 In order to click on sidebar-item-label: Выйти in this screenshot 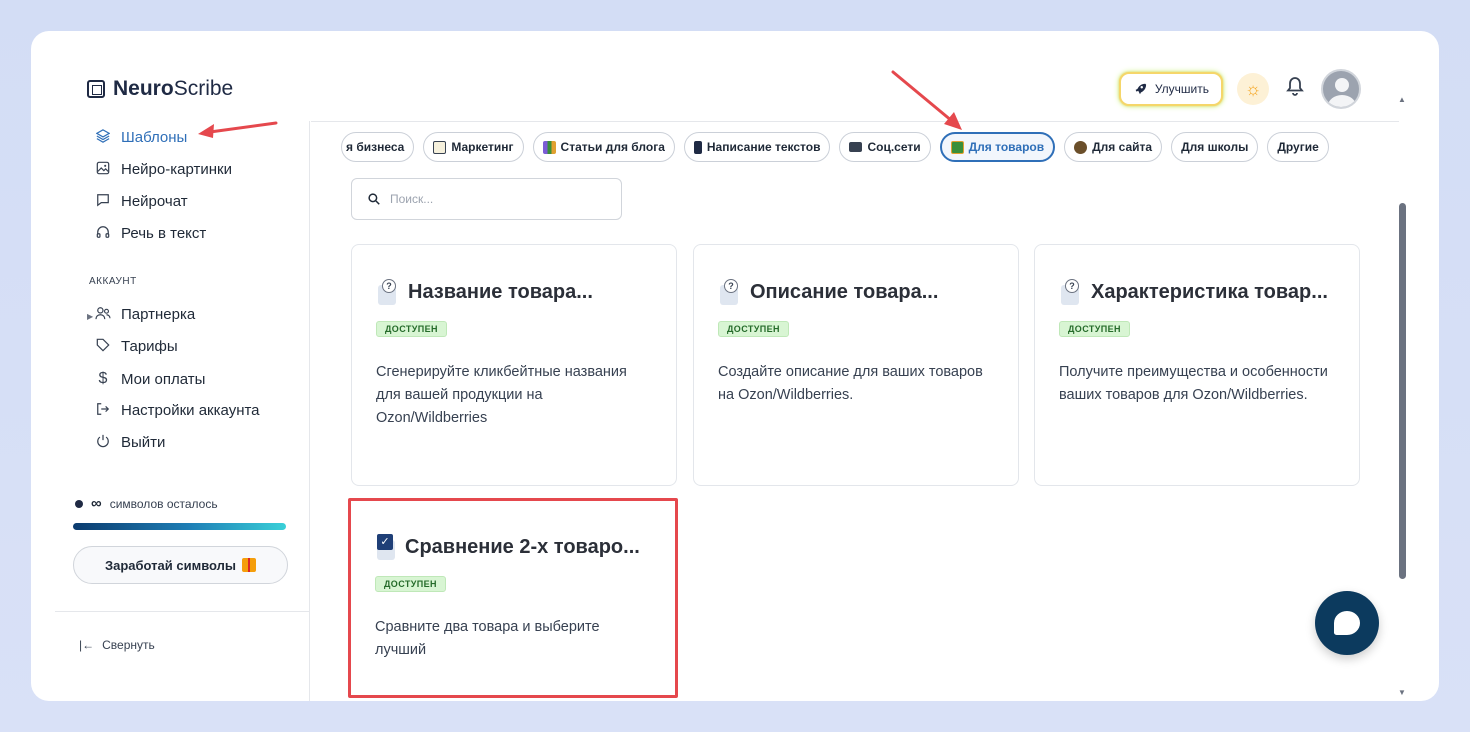, I will do `click(143, 442)`.